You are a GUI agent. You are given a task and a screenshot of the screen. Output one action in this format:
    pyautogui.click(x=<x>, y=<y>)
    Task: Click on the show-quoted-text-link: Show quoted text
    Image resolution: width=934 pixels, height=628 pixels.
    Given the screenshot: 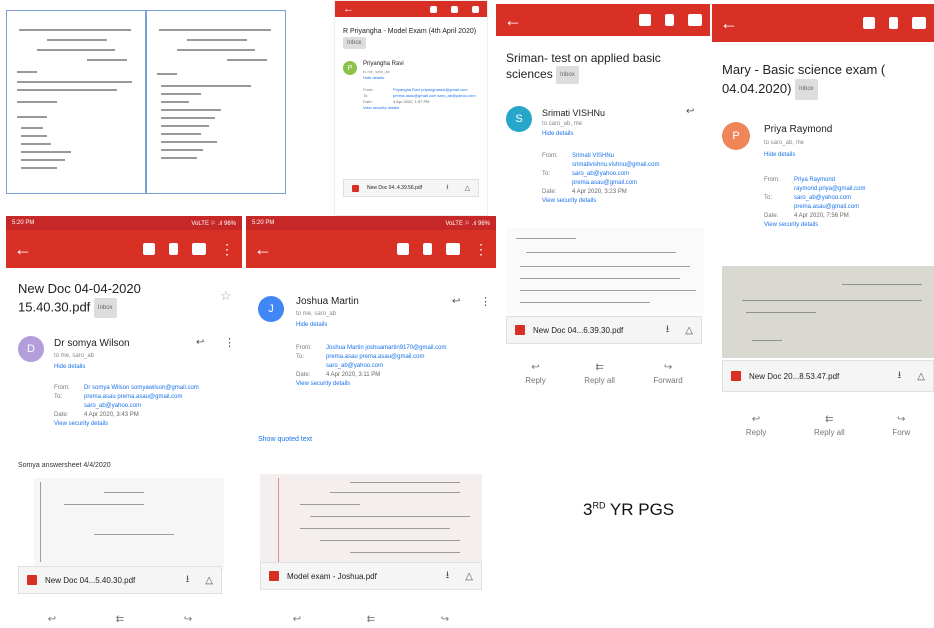 What is the action you would take?
    pyautogui.click(x=285, y=439)
    